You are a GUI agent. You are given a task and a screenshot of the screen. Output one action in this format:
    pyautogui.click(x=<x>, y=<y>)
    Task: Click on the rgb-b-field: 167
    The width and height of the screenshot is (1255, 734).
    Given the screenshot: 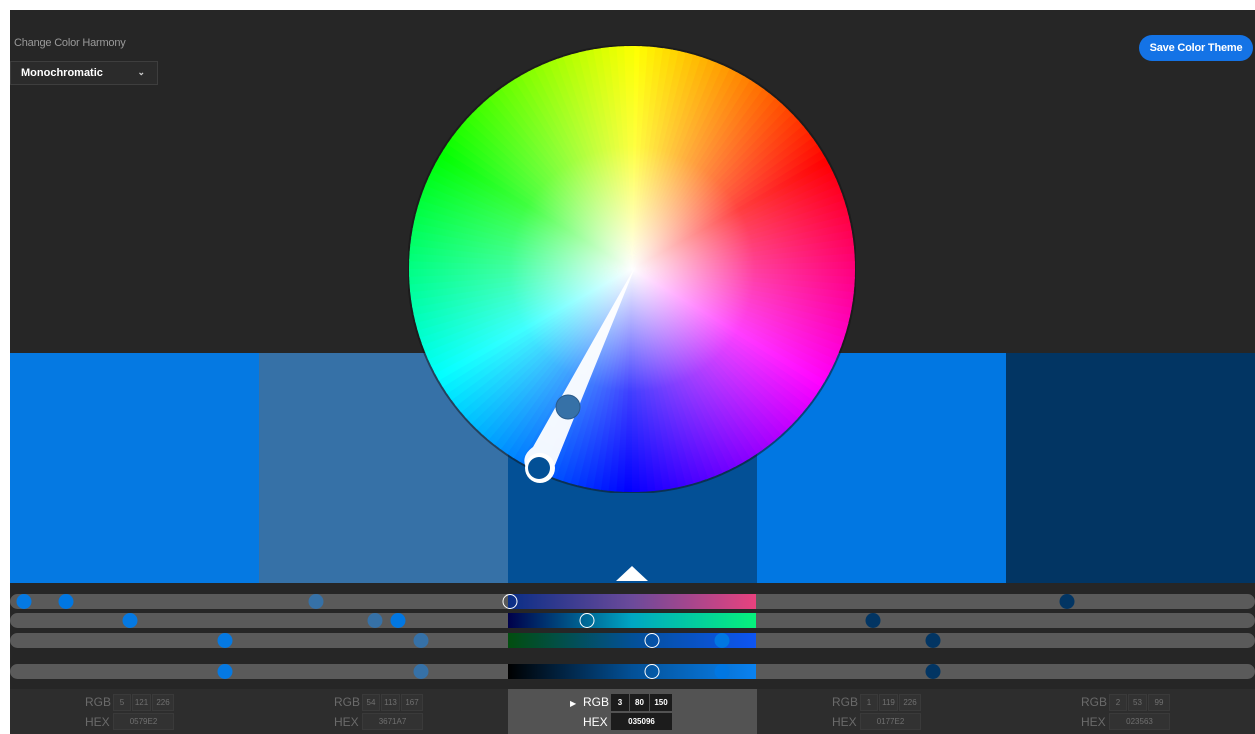 What is the action you would take?
    pyautogui.click(x=412, y=702)
    